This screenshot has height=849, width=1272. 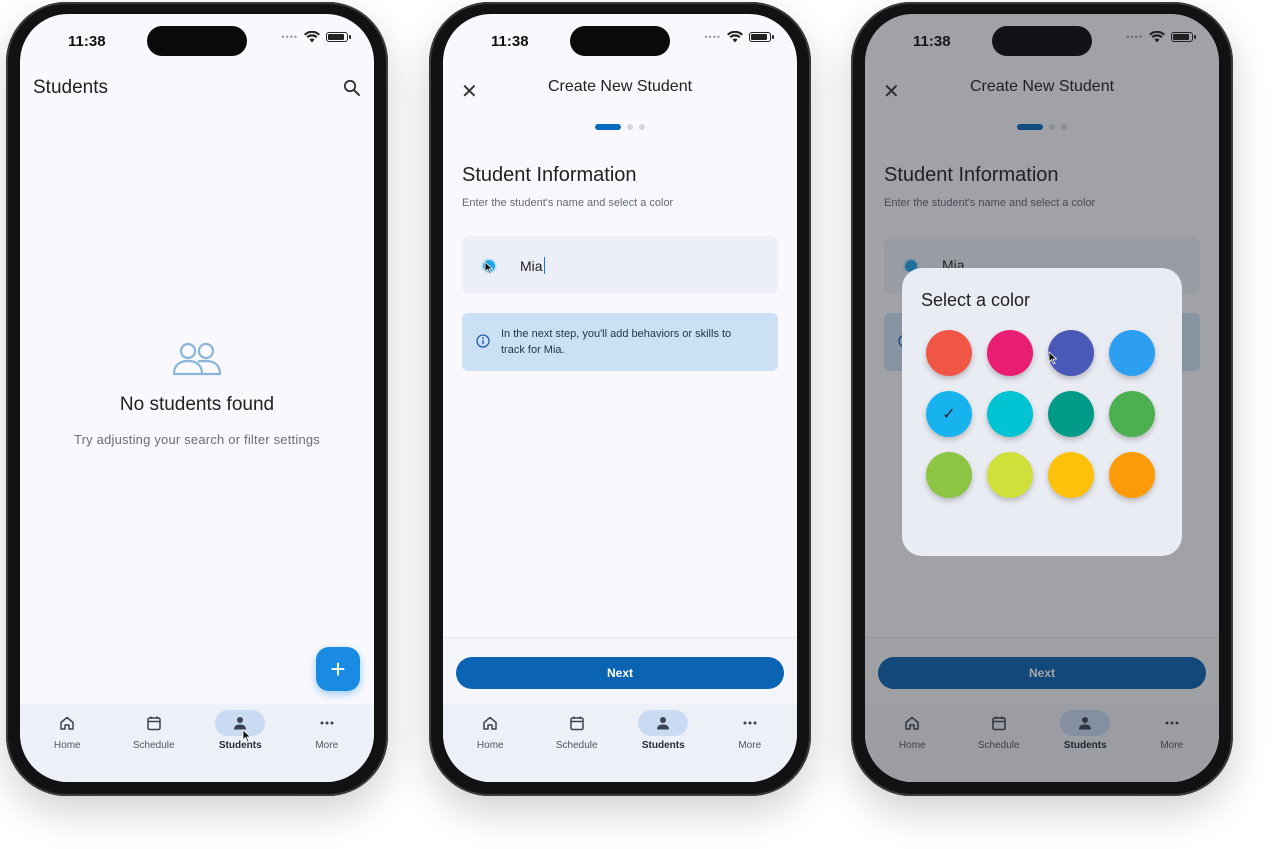 I want to click on section-title: Student Information, so click(x=549, y=175).